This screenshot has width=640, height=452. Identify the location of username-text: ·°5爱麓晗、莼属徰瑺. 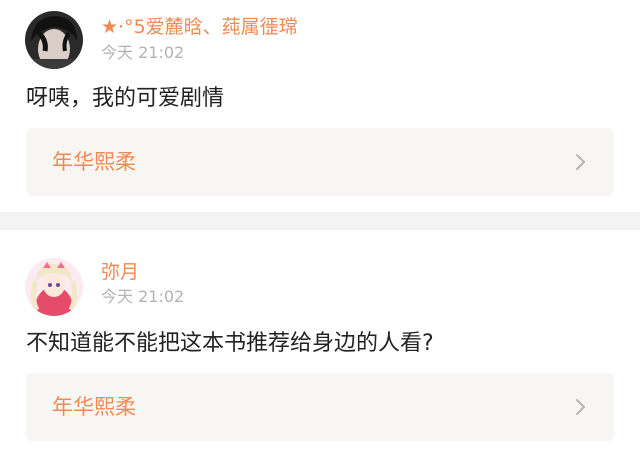
(208, 27).